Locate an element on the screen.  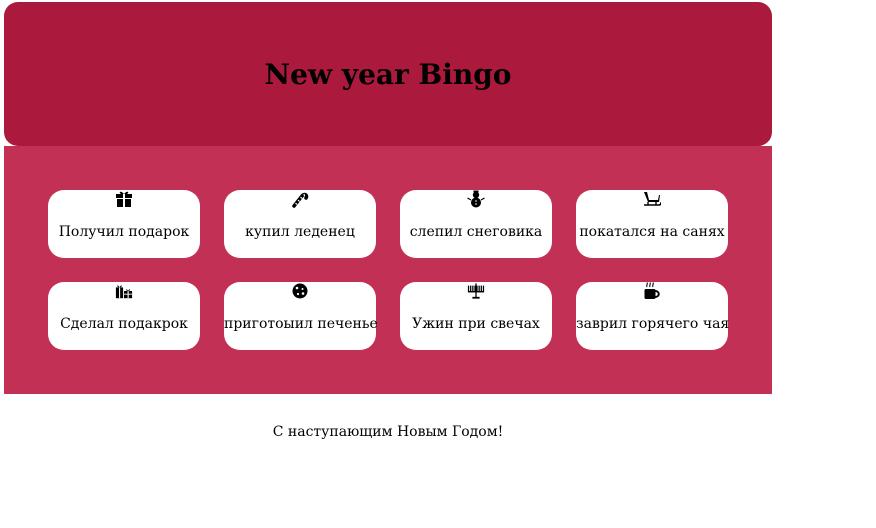
bingo-cell-label: приготоыил печенье is located at coordinates (301, 324).